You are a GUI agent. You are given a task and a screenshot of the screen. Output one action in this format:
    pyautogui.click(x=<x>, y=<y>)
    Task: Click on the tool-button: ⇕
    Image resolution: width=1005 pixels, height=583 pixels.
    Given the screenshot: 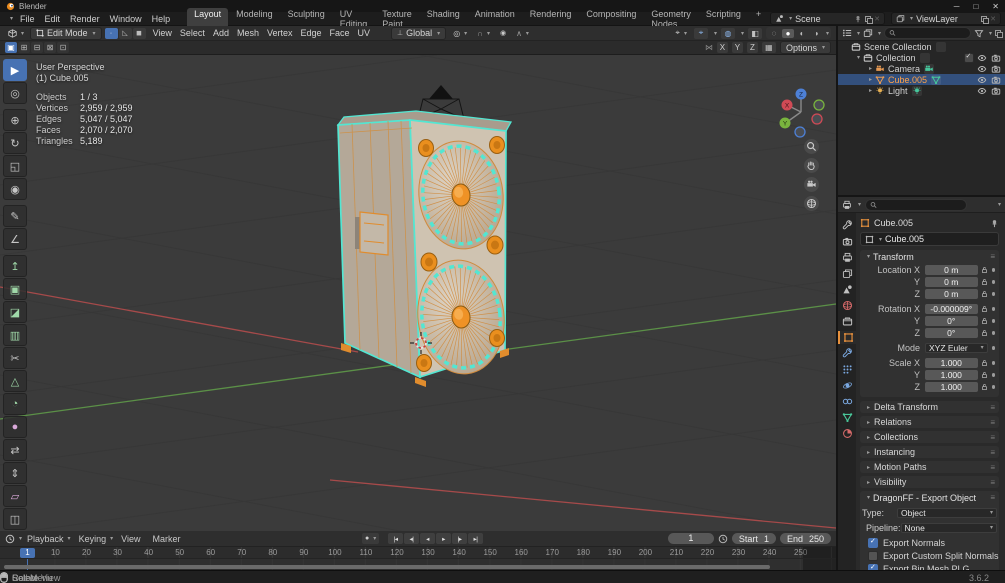 What is the action you would take?
    pyautogui.click(x=15, y=473)
    